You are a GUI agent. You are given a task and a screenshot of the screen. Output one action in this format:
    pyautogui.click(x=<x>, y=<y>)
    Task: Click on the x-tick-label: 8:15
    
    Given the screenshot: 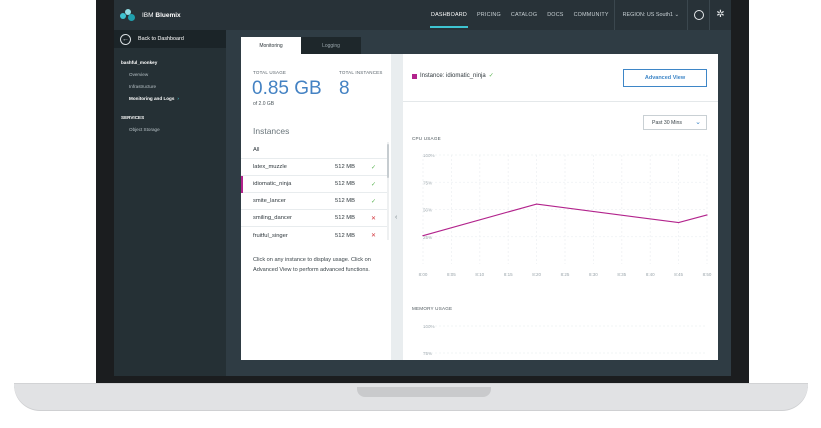 What is the action you would take?
    pyautogui.click(x=508, y=274)
    